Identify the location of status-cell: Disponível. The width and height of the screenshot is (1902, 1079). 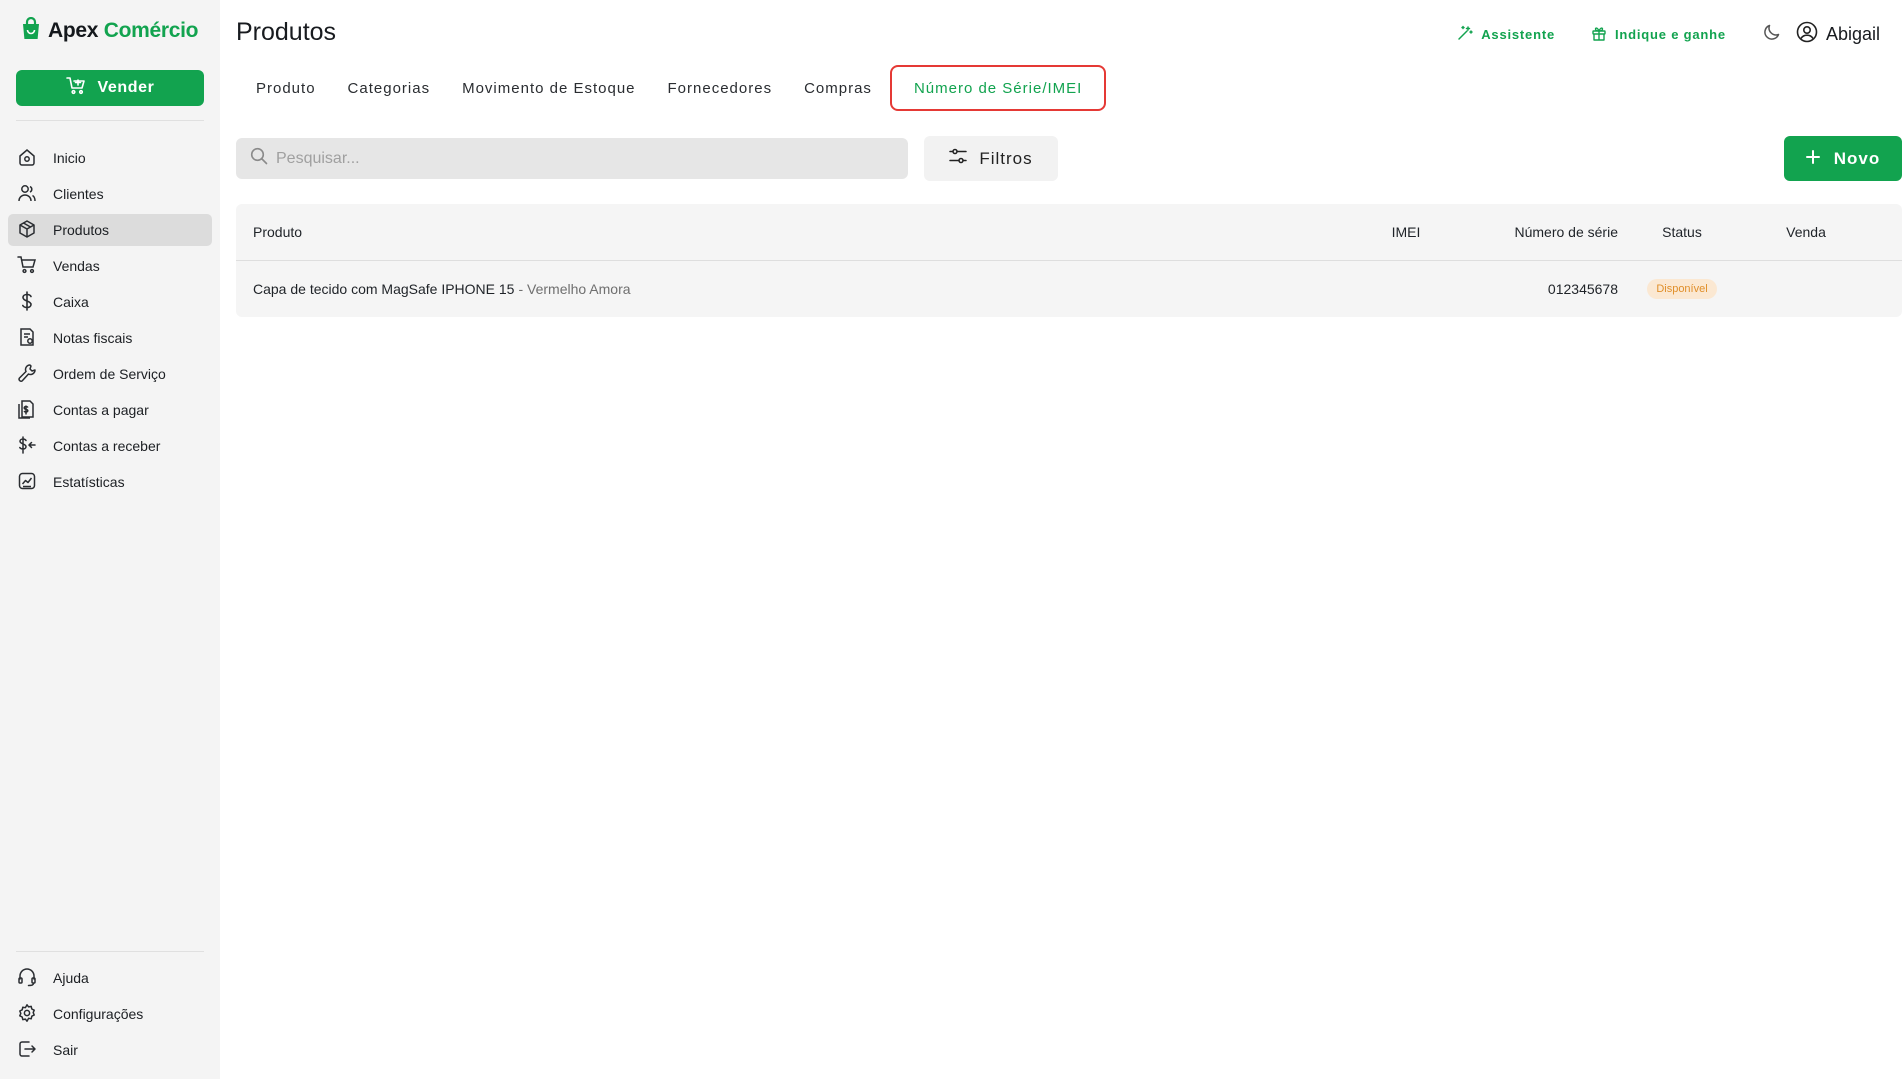
(1682, 289).